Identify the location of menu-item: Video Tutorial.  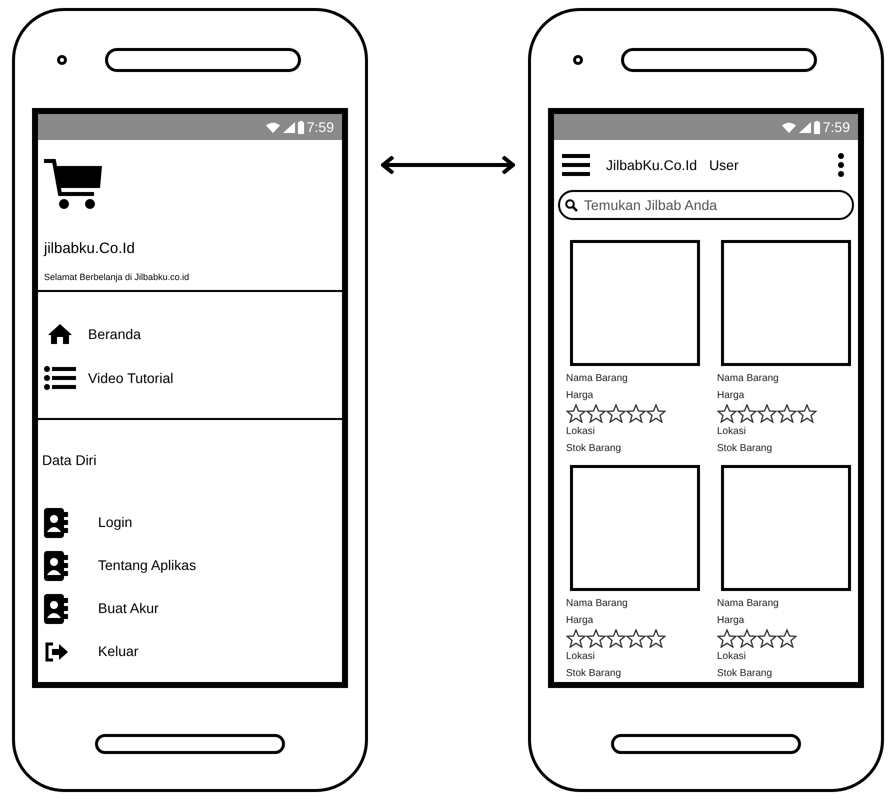
(190, 378).